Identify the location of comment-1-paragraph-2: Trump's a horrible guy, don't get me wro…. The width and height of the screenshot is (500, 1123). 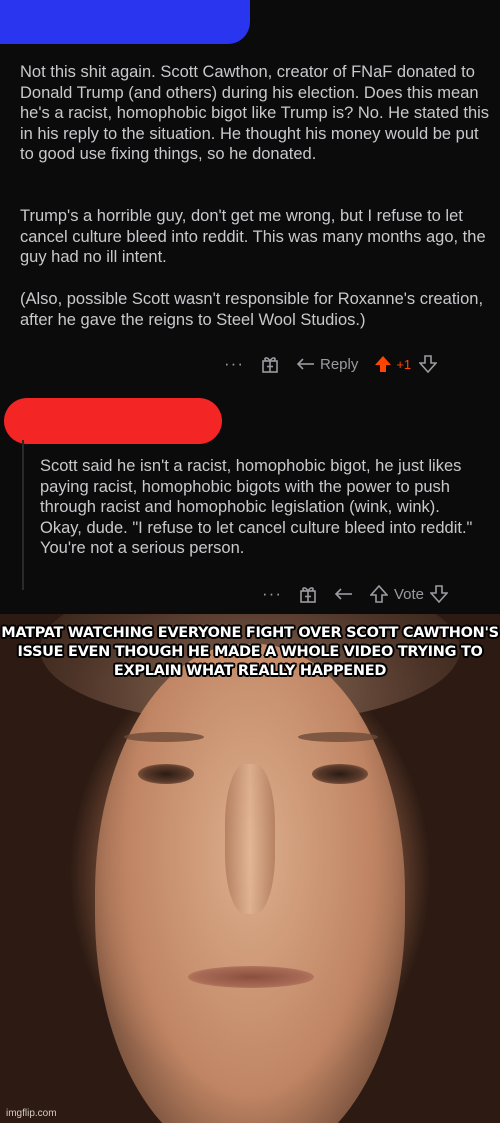
(253, 236).